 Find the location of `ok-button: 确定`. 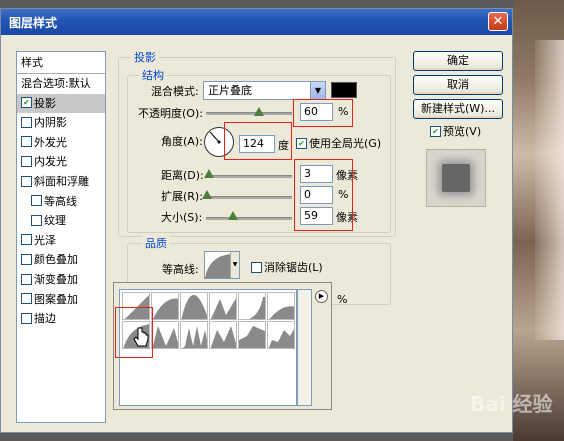

ok-button: 确定 is located at coordinates (458, 61).